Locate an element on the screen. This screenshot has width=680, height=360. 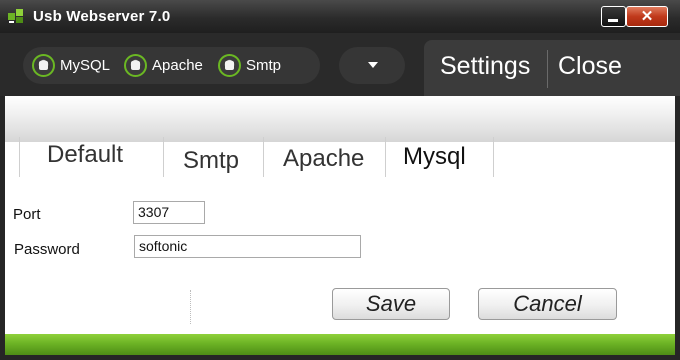
app-icon is located at coordinates (15, 16).